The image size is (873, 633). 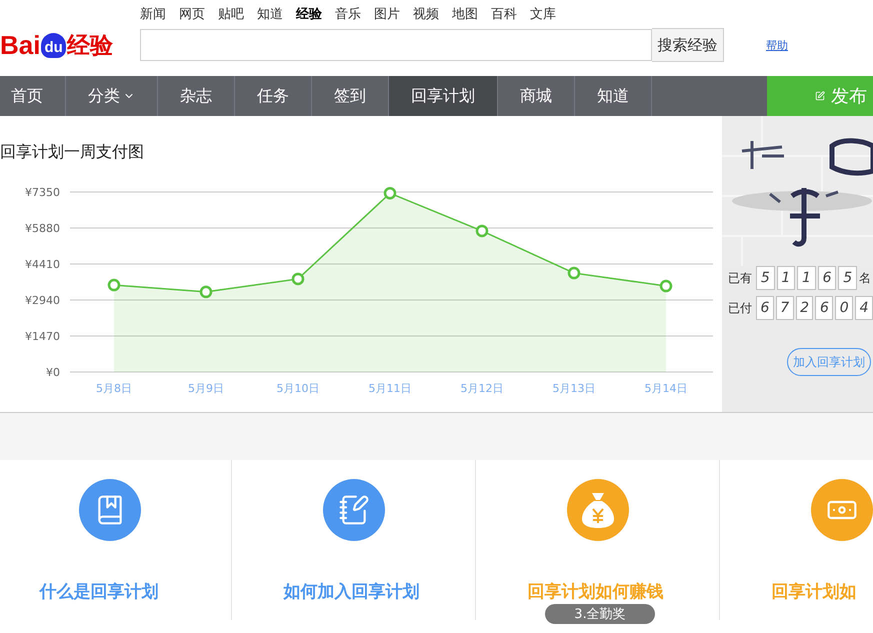 I want to click on top-link: 图片, so click(x=387, y=14).